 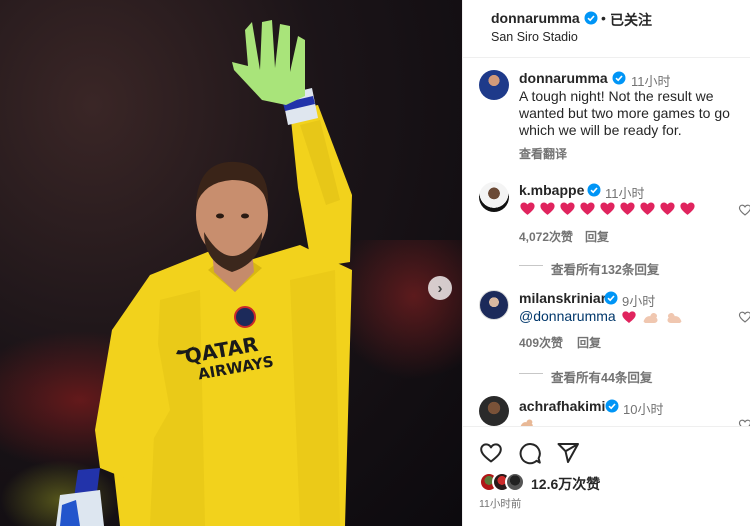 What do you see at coordinates (440, 288) in the screenshot?
I see `chevron-right-icon: ›` at bounding box center [440, 288].